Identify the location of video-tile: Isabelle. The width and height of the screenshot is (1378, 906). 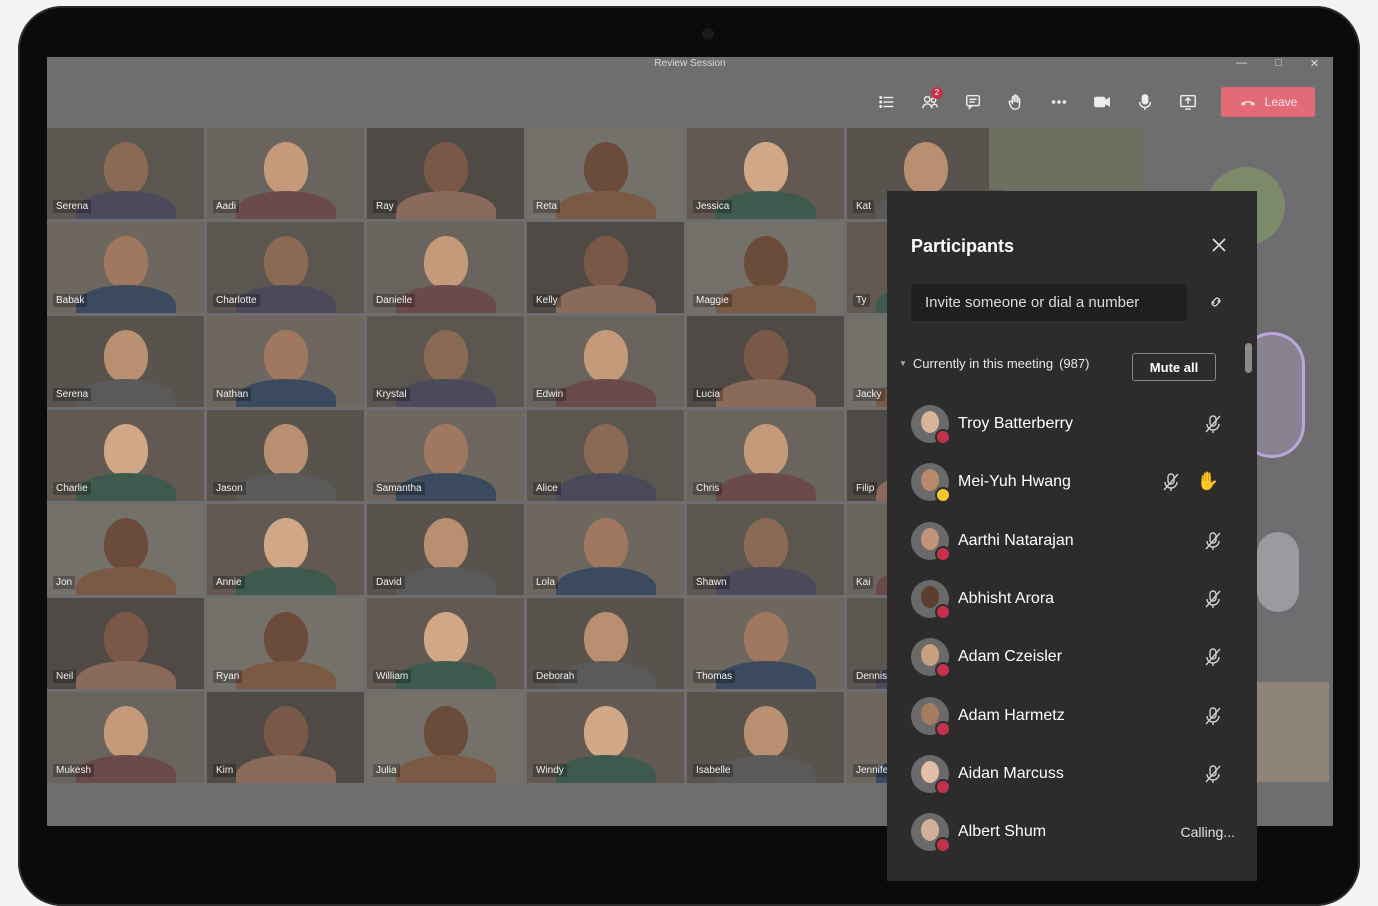
(765, 737).